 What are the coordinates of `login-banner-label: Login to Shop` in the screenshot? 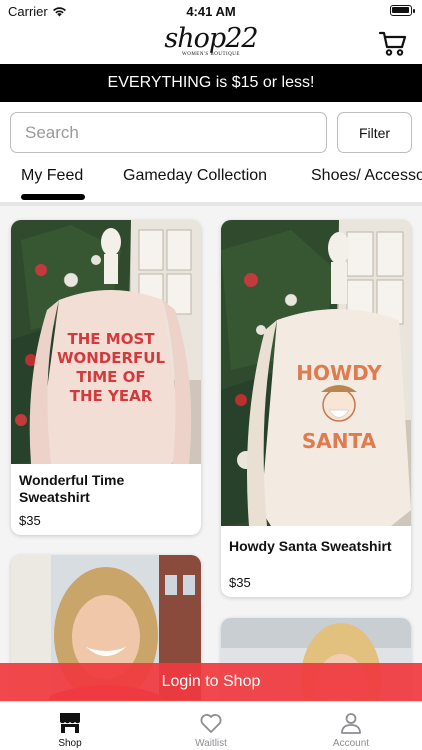 It's located at (211, 681).